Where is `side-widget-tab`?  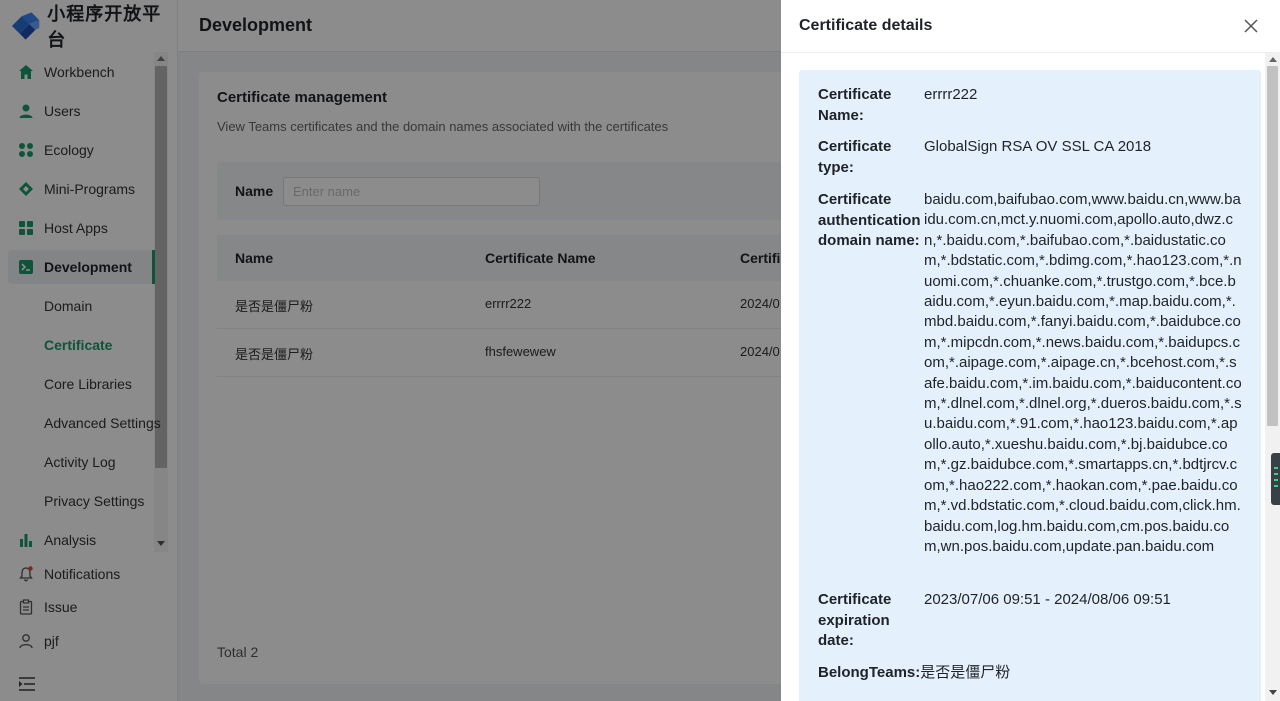 side-widget-tab is located at coordinates (1275, 479).